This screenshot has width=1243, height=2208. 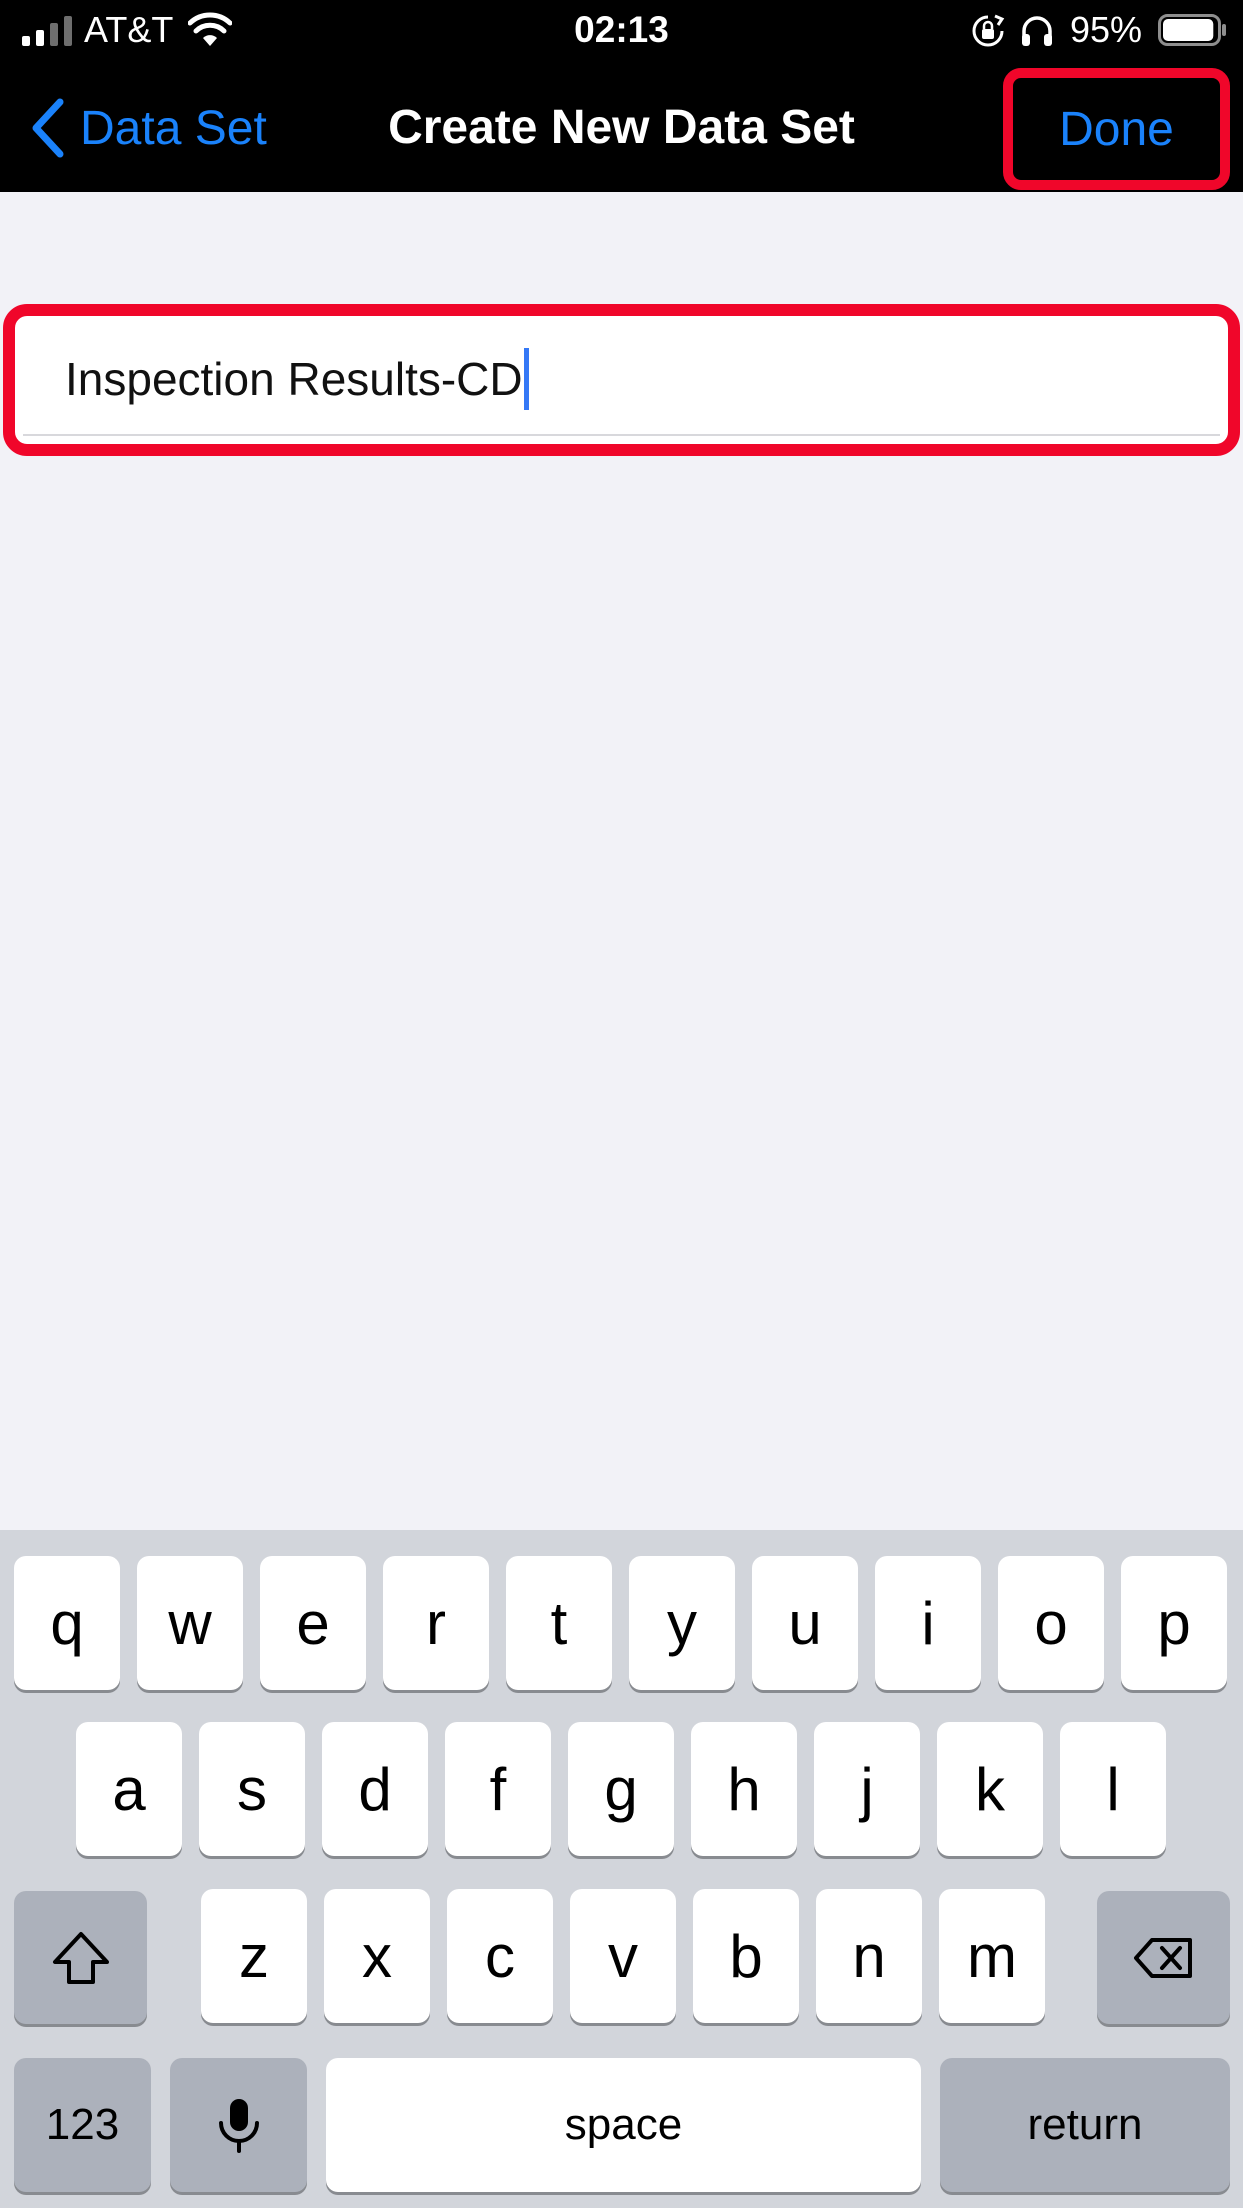 I want to click on headphones-icon, so click(x=1037, y=31).